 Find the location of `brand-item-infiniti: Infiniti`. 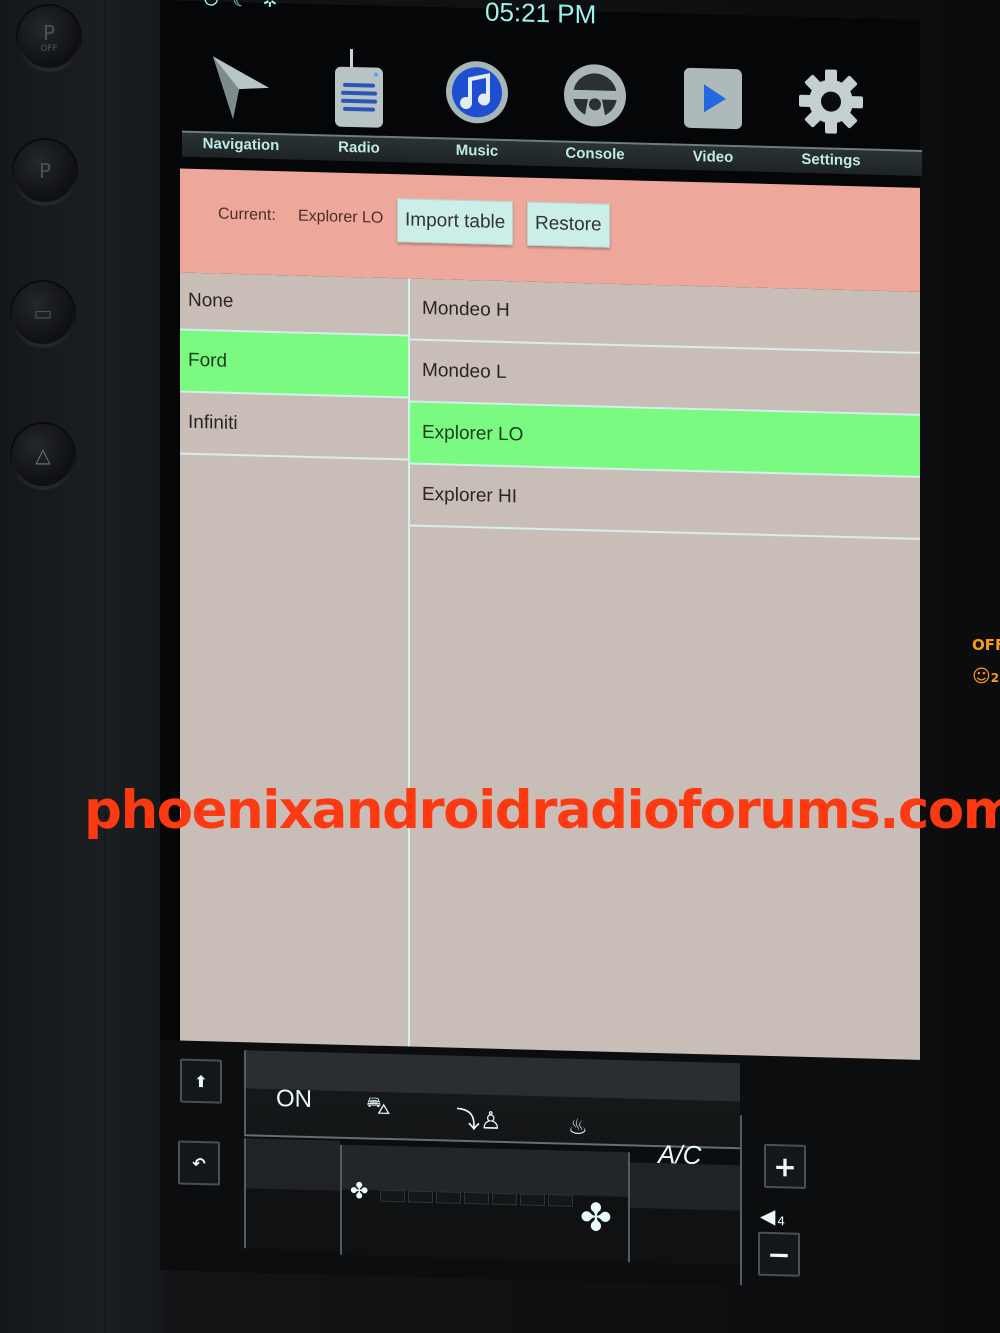

brand-item-infiniti: Infiniti is located at coordinates (294, 426).